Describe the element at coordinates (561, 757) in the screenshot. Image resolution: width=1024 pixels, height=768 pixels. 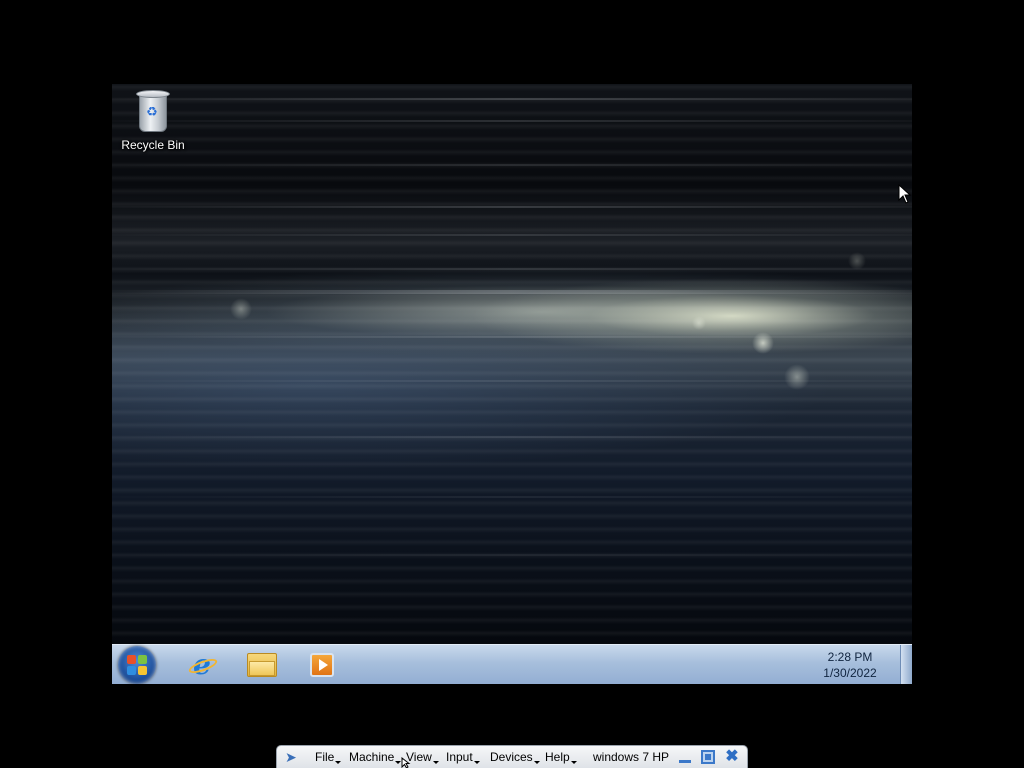
I see `menu-help: Help` at that location.